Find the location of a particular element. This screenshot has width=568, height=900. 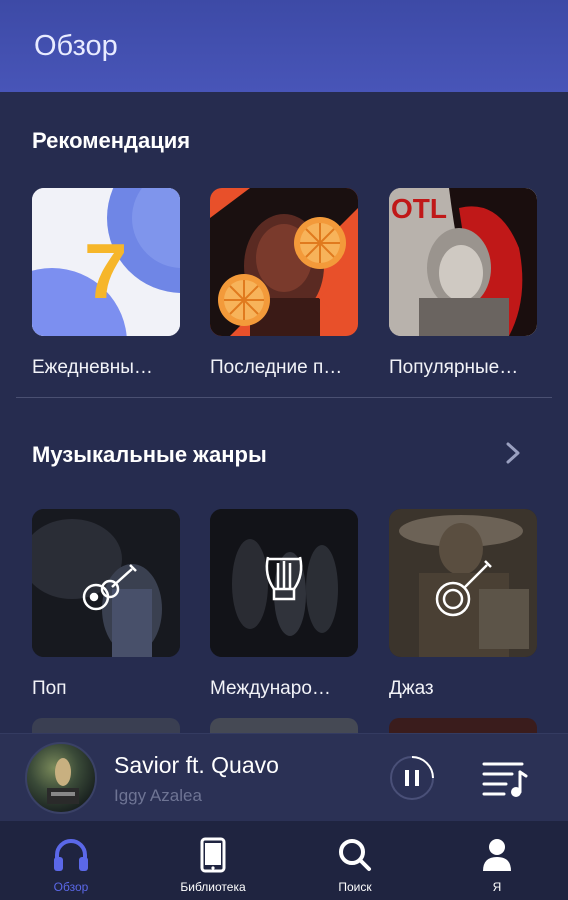

tab-label-overview: Обзор is located at coordinates (71, 887).